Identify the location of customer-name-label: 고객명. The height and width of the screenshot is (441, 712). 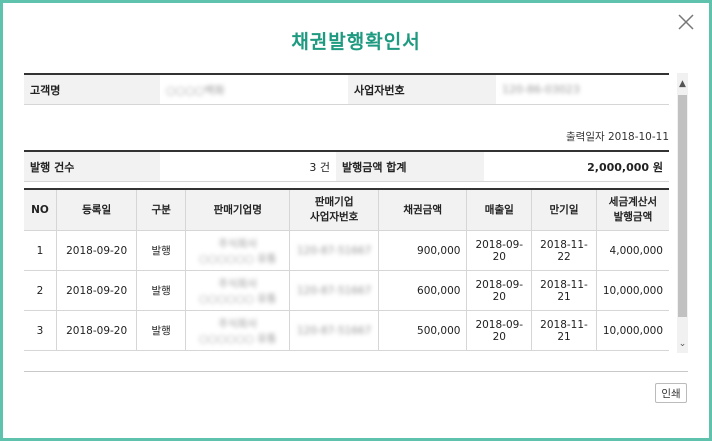
(92, 89).